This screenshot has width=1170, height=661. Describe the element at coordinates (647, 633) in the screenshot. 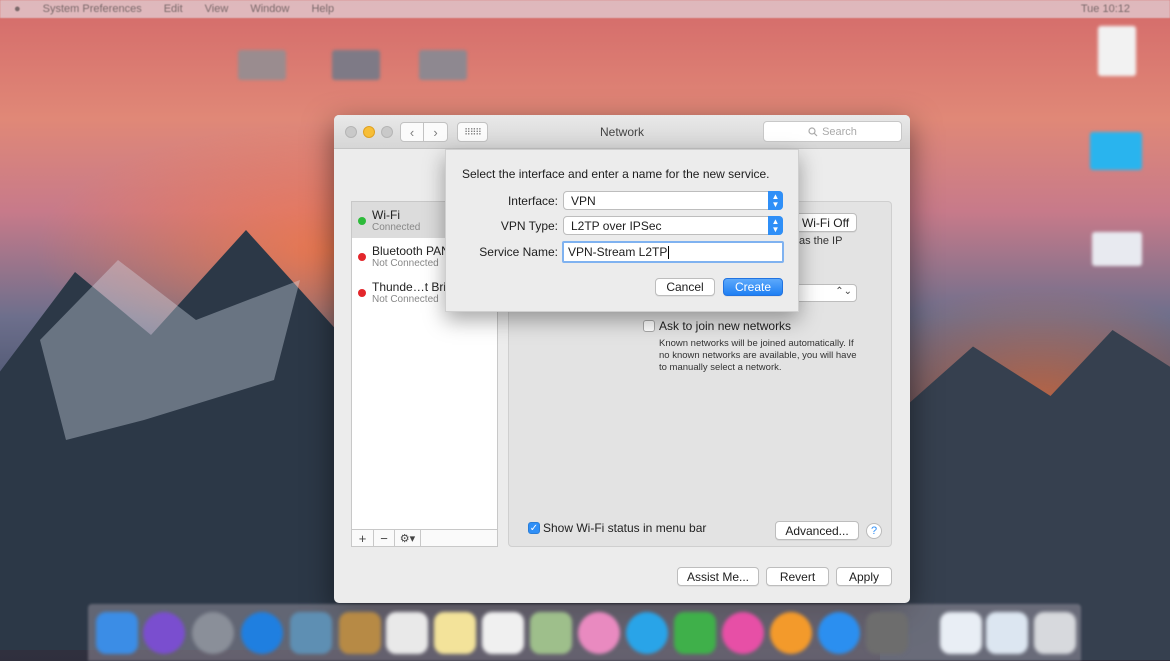

I see `messages-icon` at that location.